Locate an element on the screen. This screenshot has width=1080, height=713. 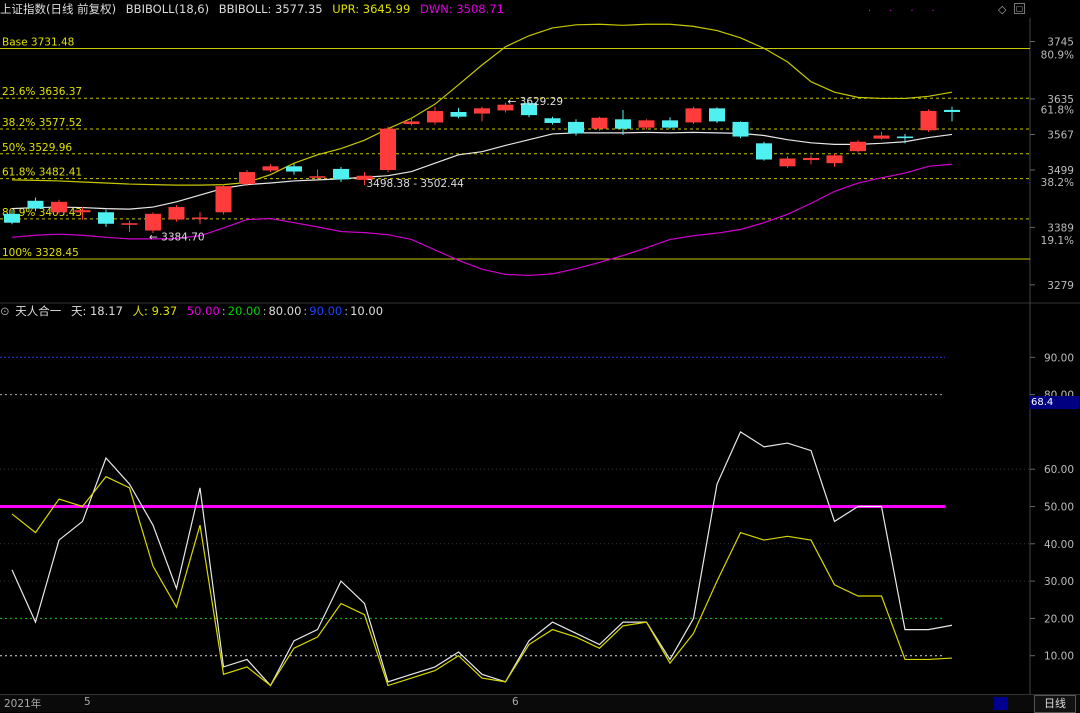
price-tick-label: 3567 is located at coordinates (1060, 135).